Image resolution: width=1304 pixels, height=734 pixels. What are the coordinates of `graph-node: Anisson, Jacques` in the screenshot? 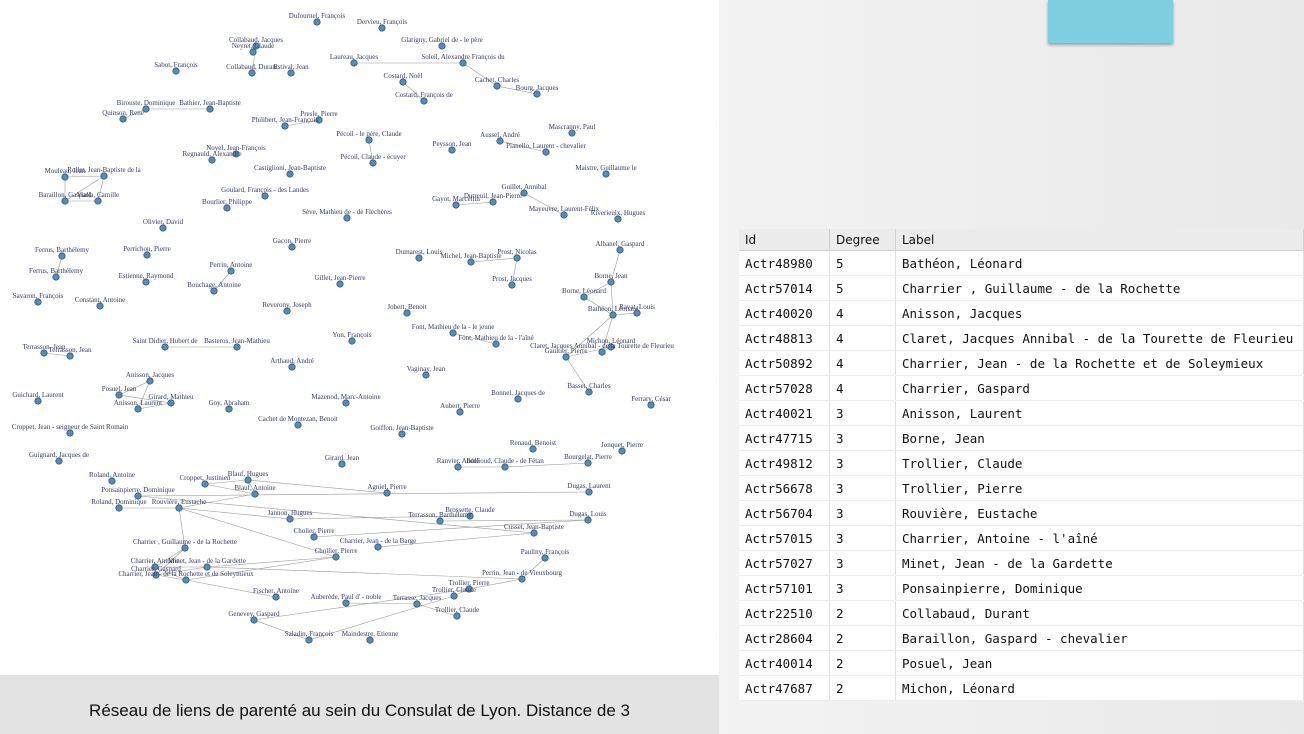 It's located at (150, 378).